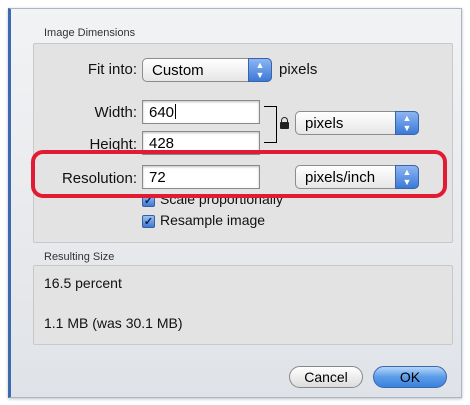 Image resolution: width=470 pixels, height=405 pixels. Describe the element at coordinates (113, 323) in the screenshot. I see `file-size-text: 1.1 MB (was 30.1 MB)` at that location.